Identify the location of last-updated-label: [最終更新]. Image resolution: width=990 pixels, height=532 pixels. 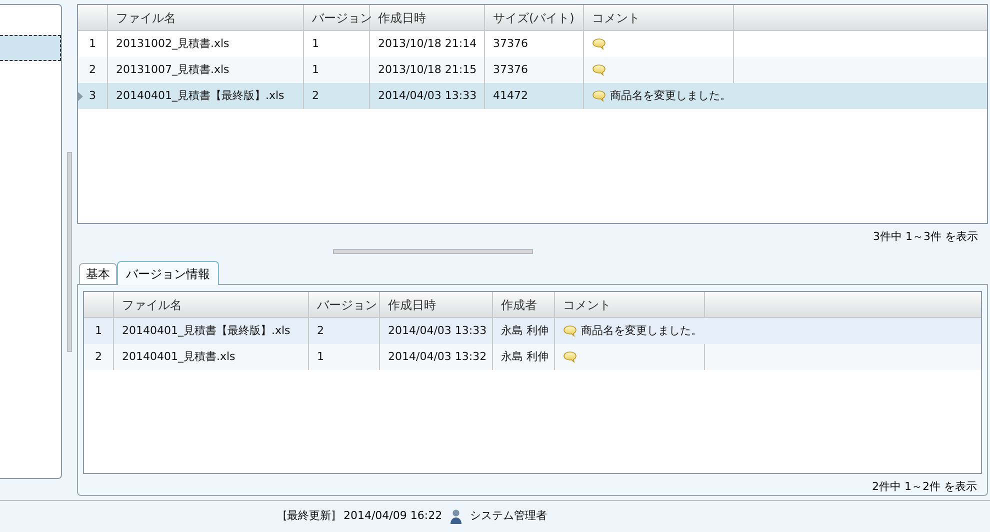
(309, 516).